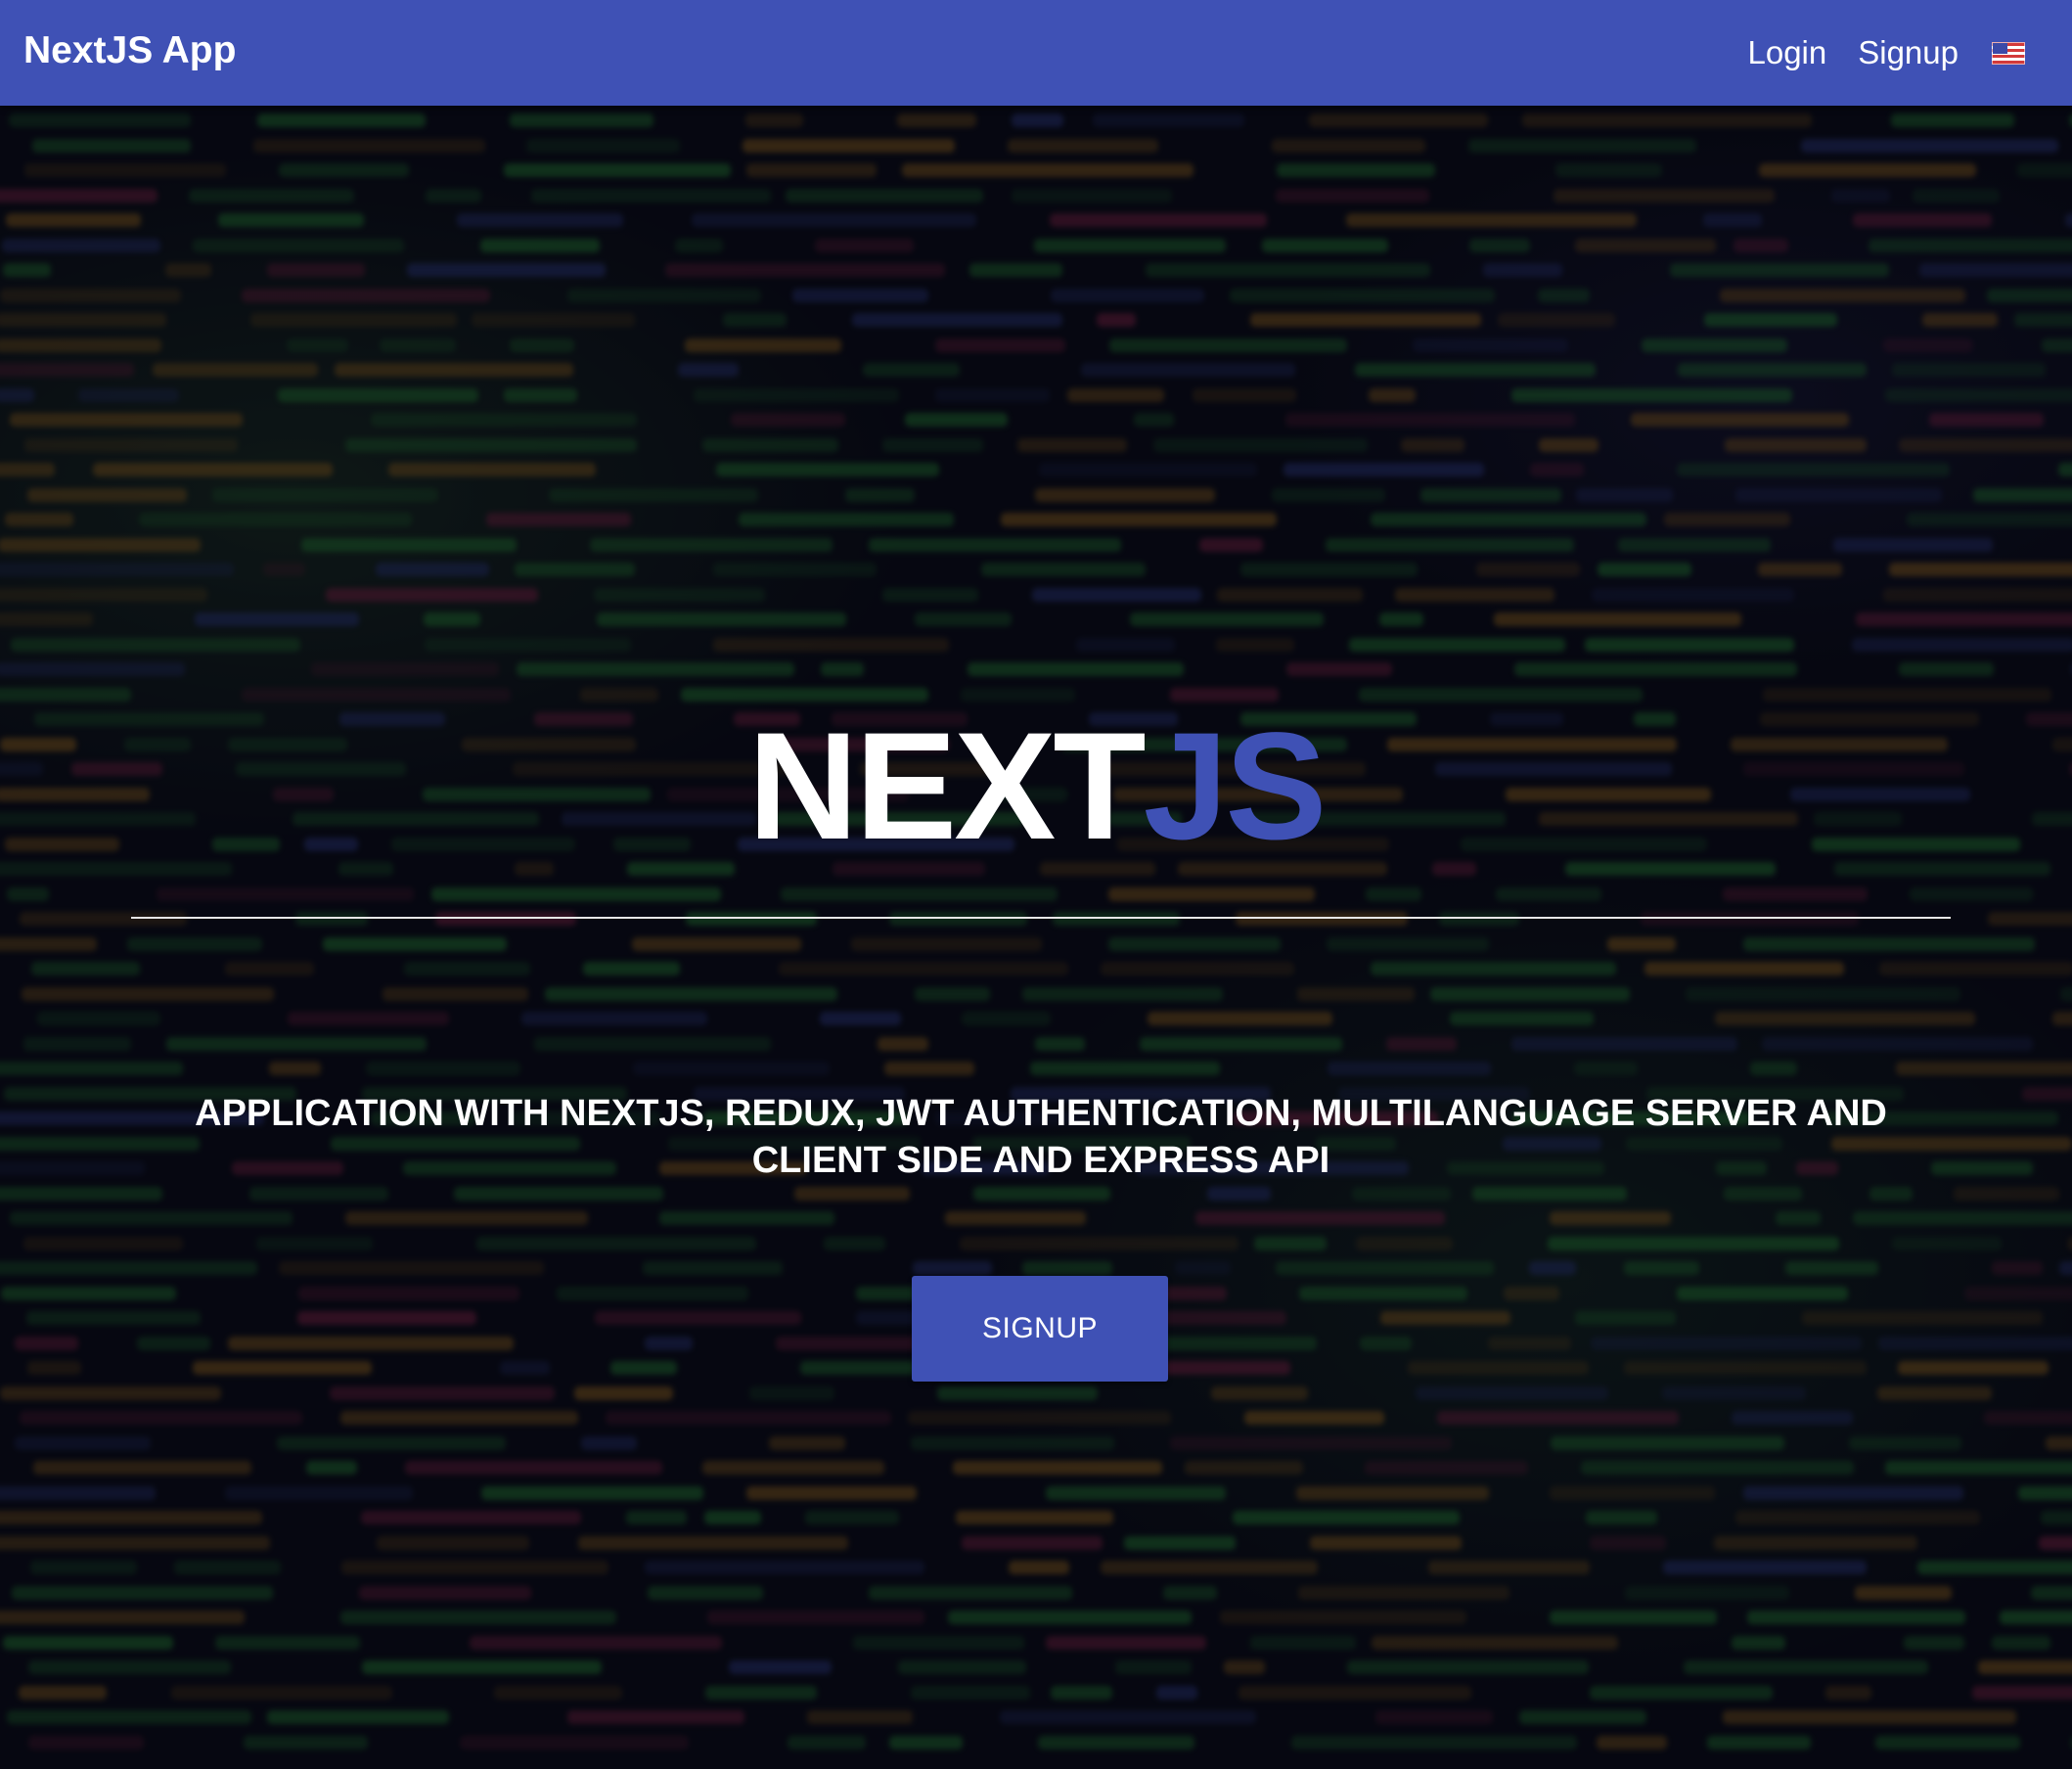  What do you see at coordinates (1786, 53) in the screenshot?
I see `nav-login-link: Login` at bounding box center [1786, 53].